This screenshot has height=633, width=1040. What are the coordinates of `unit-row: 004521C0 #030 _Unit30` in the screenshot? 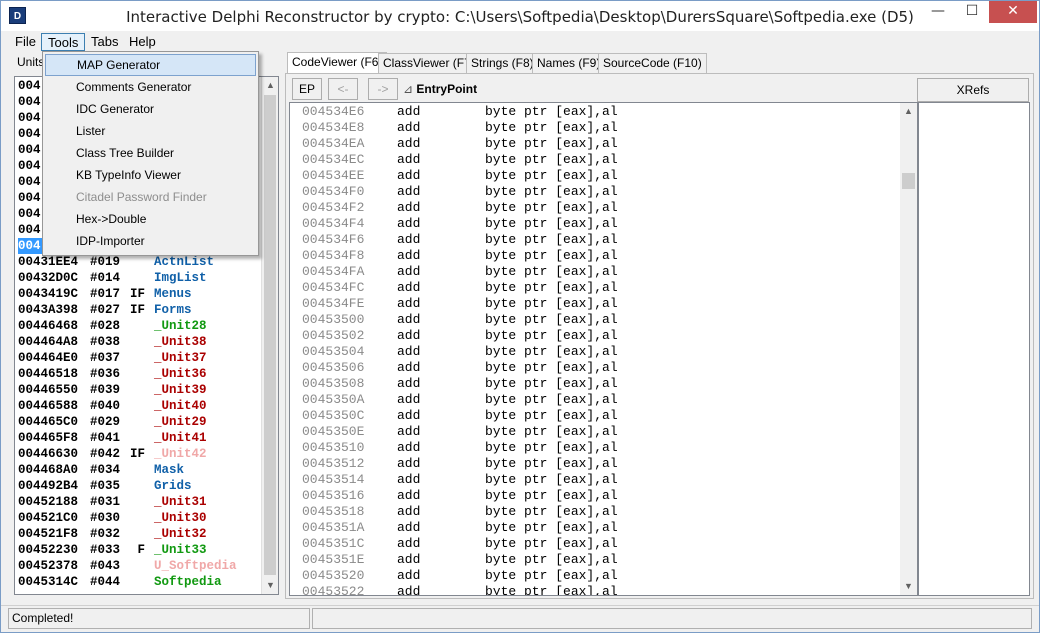 It's located at (112, 518).